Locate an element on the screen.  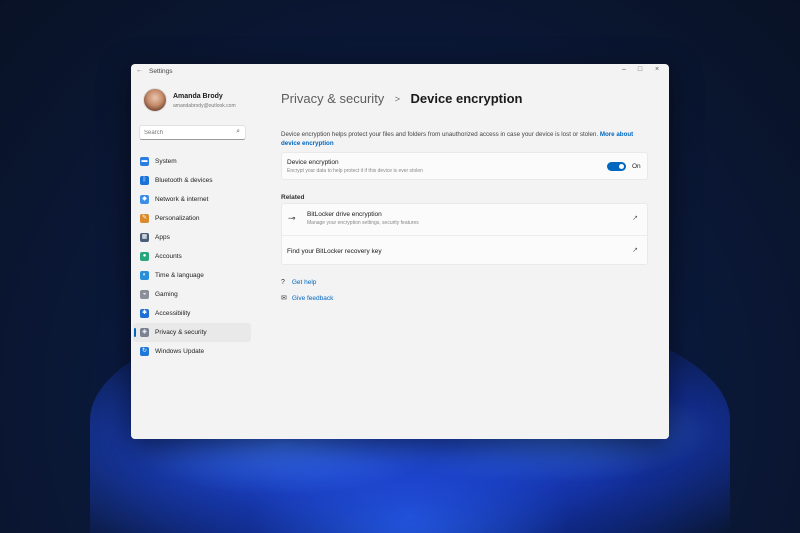
sidebar-item-label: System is located at coordinates (166, 161).